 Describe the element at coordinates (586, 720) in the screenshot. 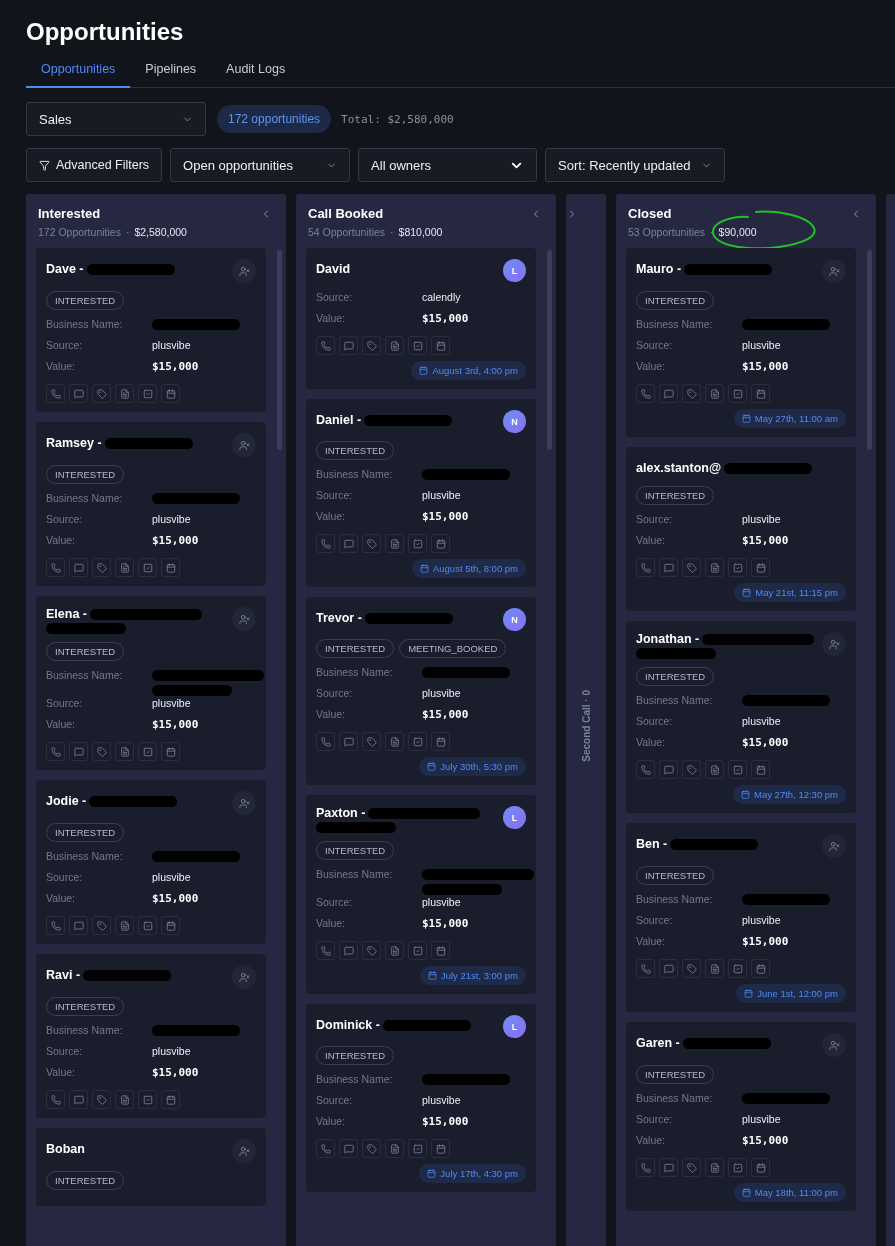

I see `collapsed-column: Second Call · 0` at that location.